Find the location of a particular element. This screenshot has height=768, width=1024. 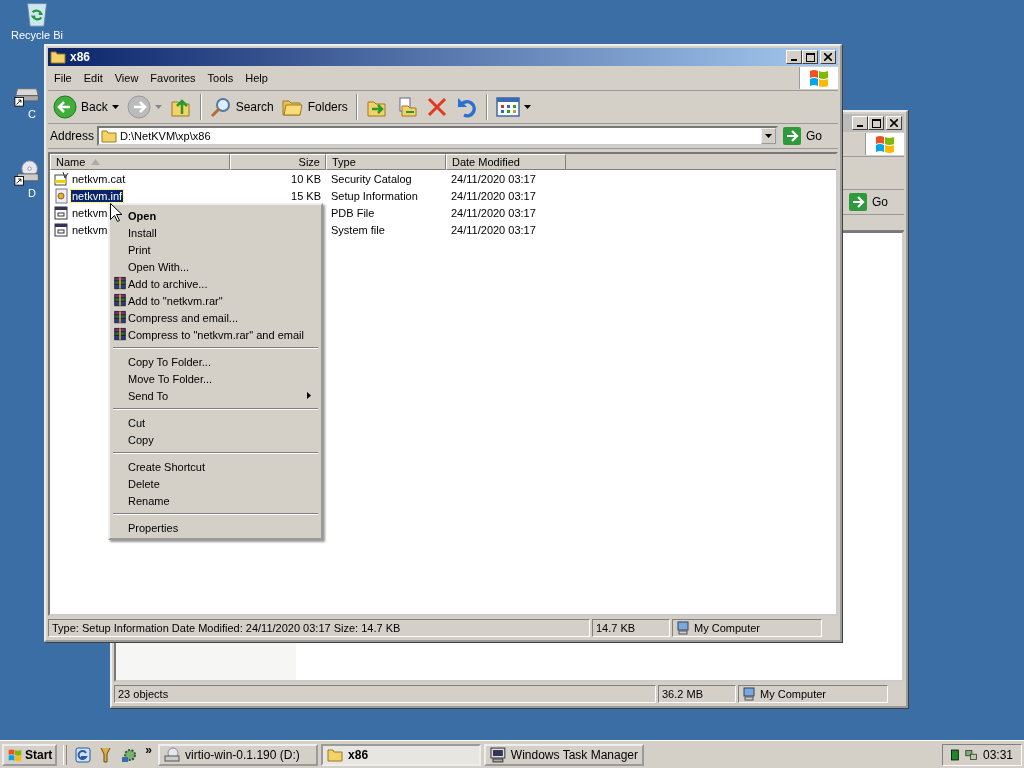

file-name: netkvm.inf is located at coordinates (97, 195).